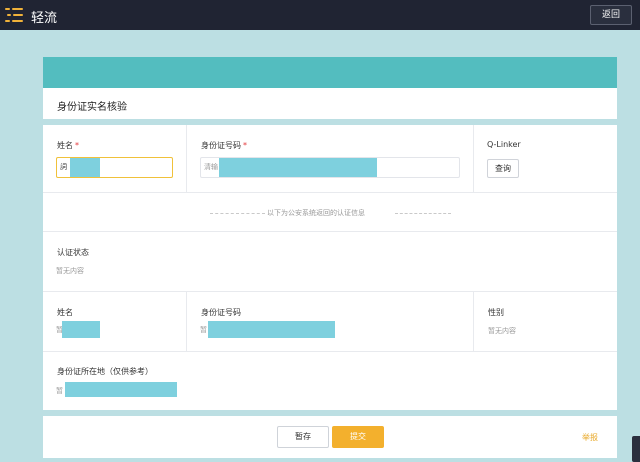  Describe the element at coordinates (203, 330) in the screenshot. I see `result-id-value: 暂` at that location.